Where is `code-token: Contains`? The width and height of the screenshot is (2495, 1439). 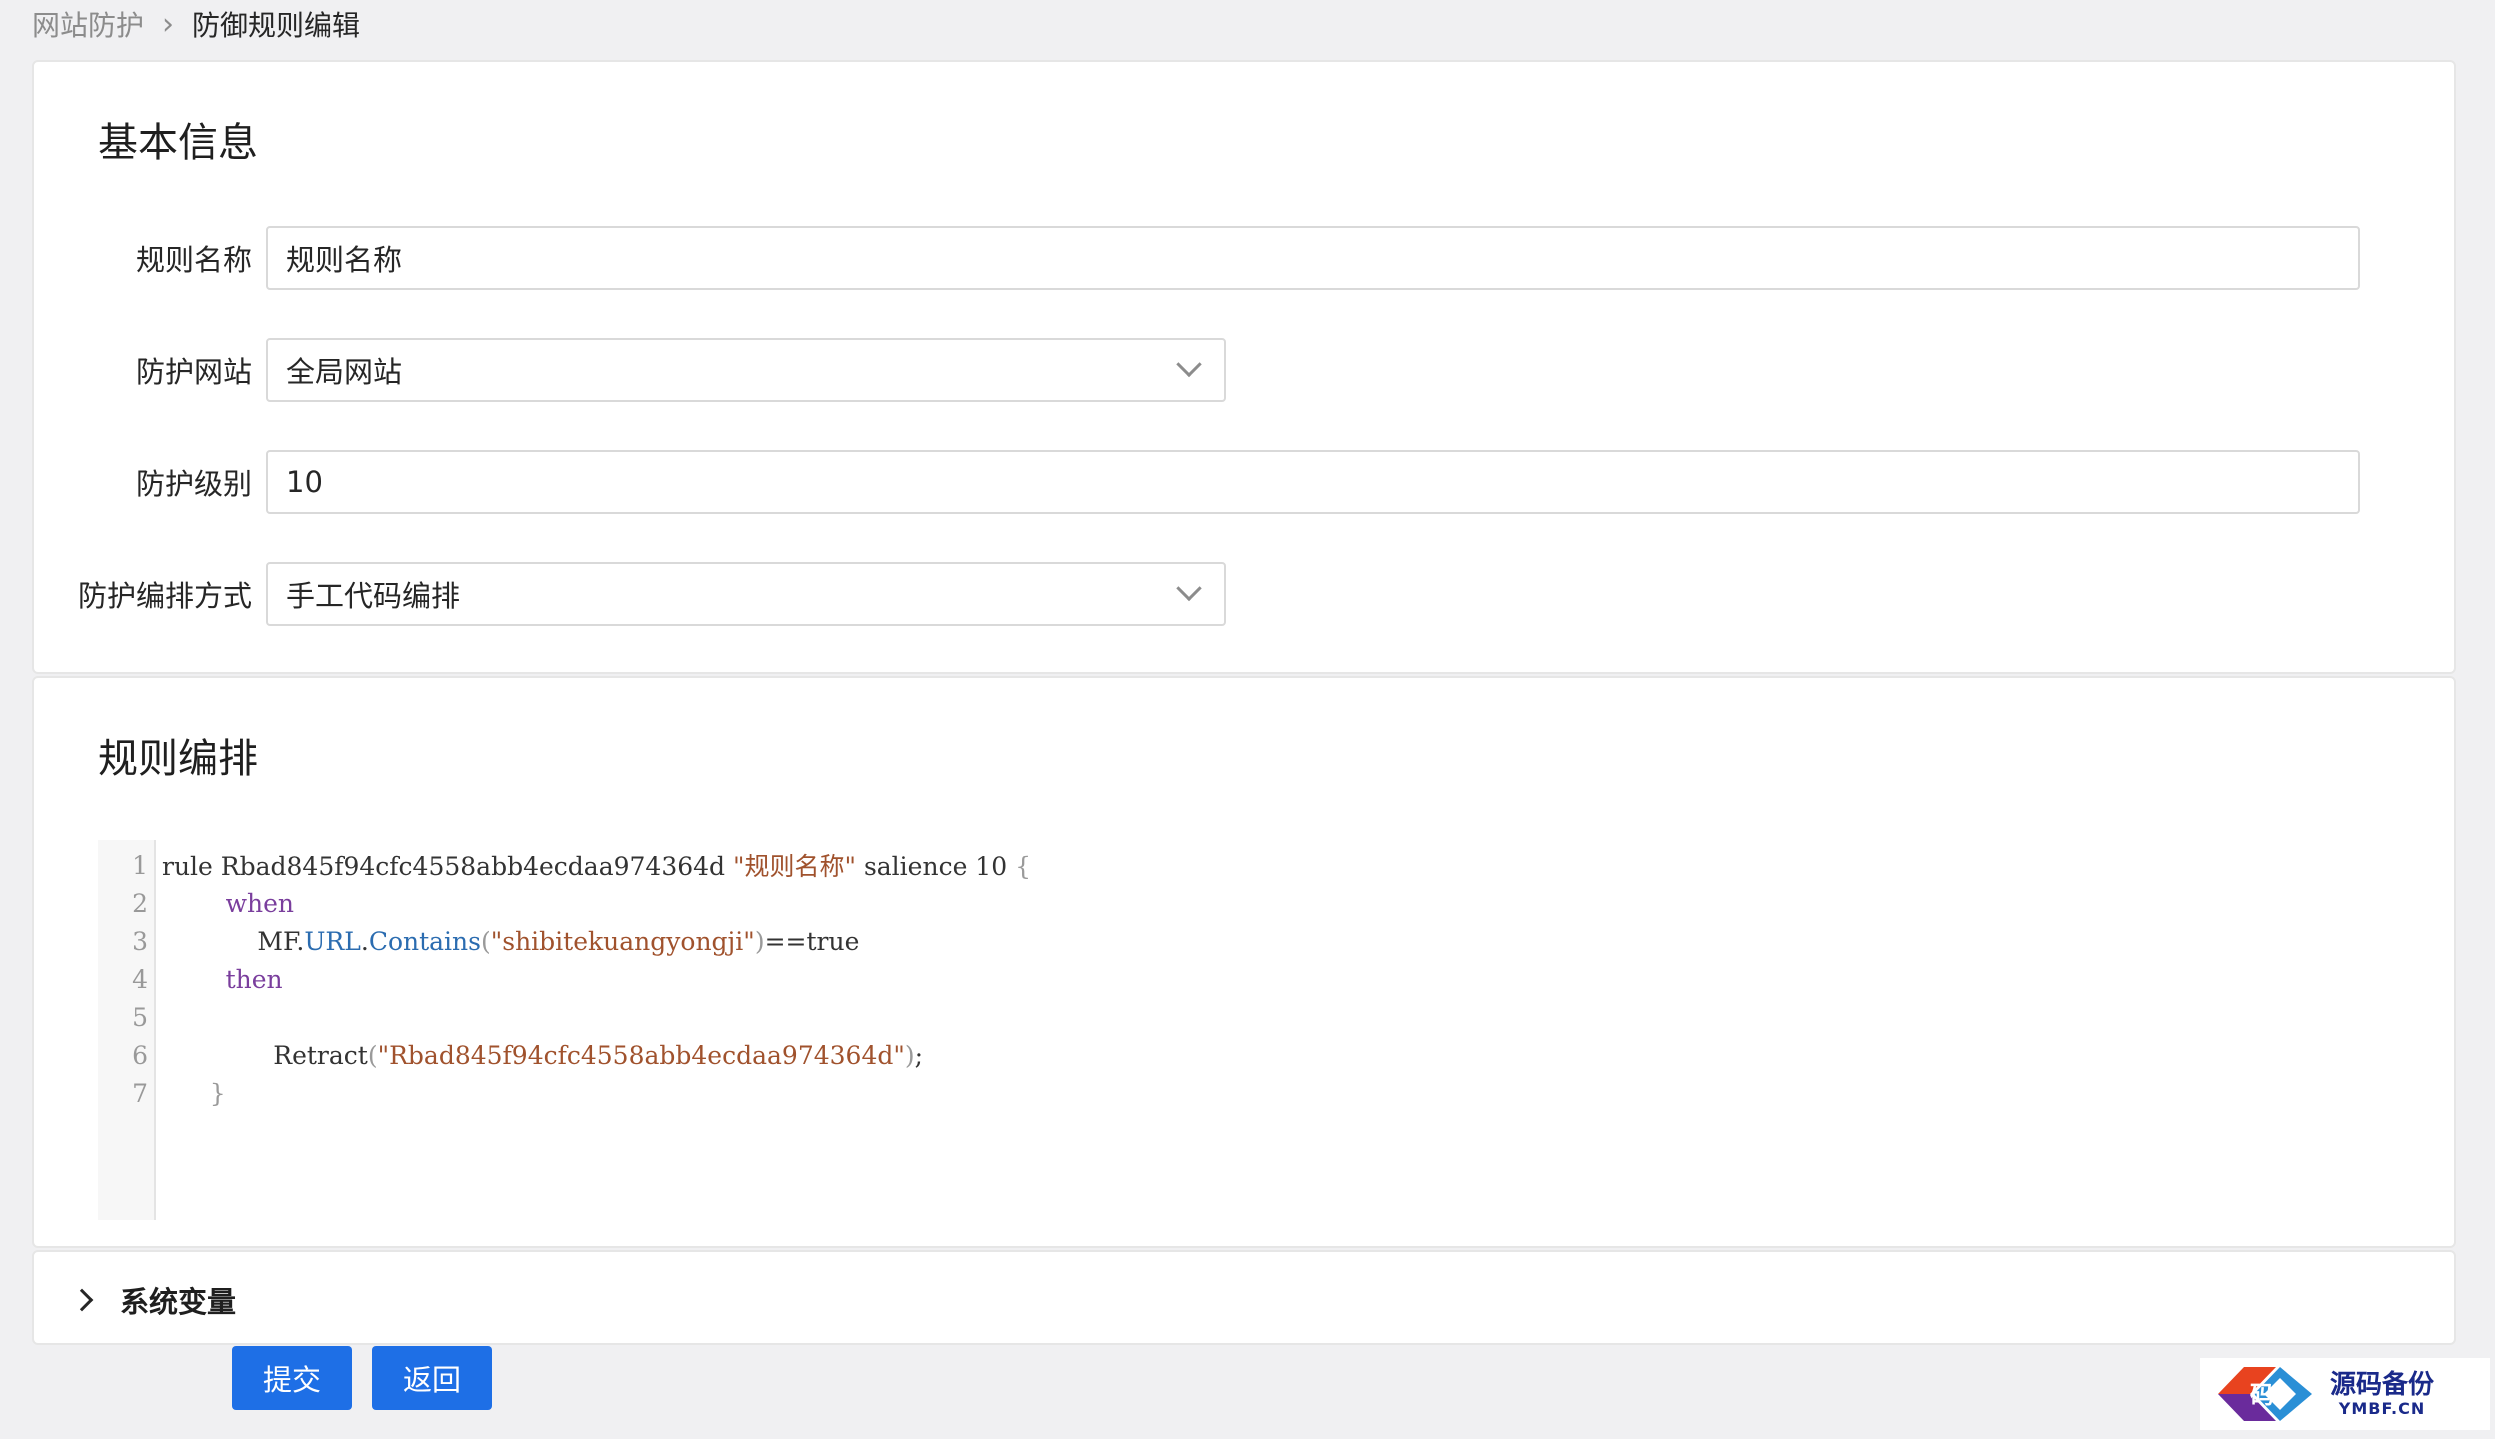 code-token: Contains is located at coordinates (424, 941).